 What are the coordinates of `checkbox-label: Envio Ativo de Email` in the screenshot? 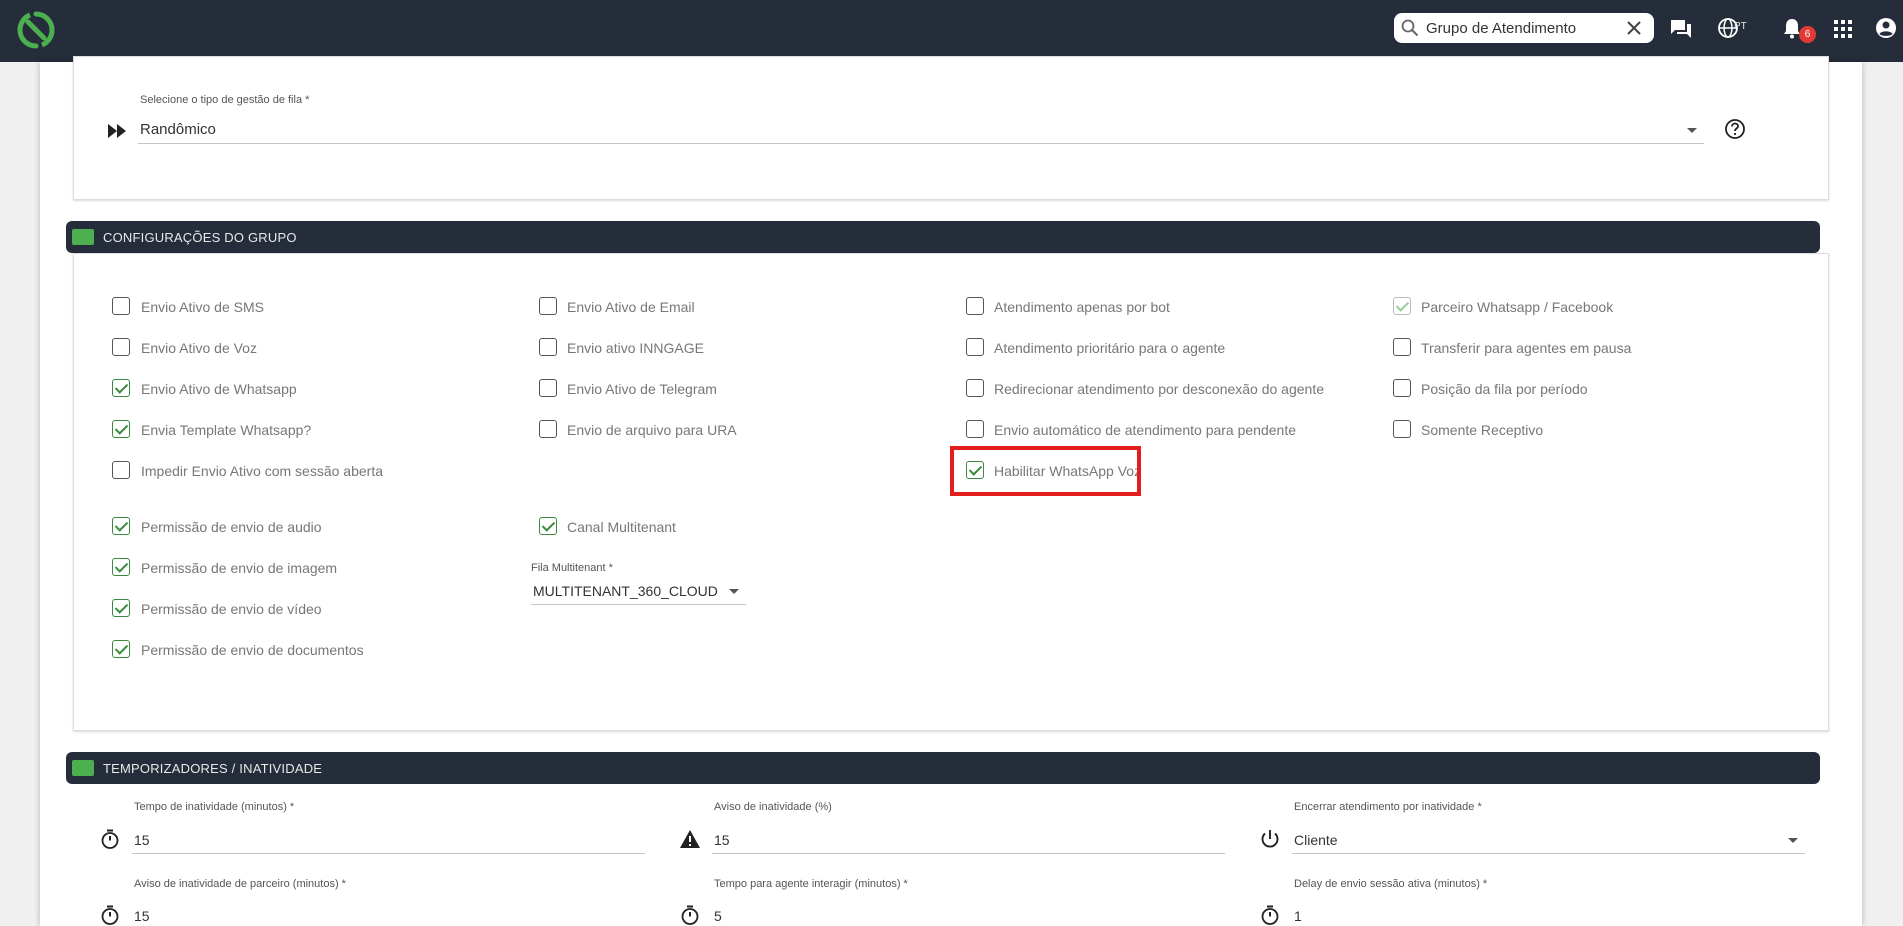 It's located at (631, 307).